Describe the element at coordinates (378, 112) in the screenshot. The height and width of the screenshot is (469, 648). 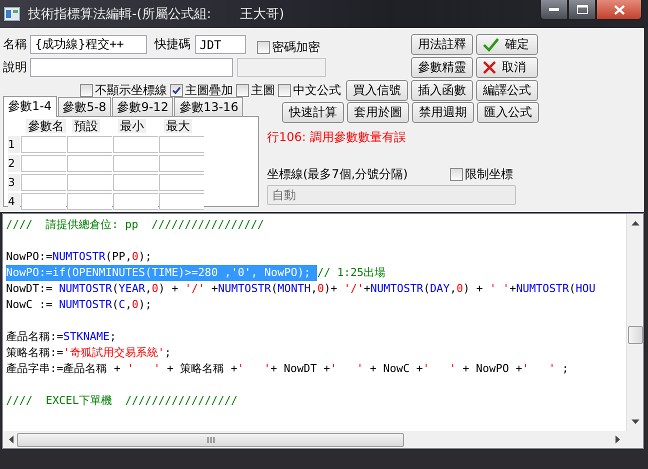
I see `button: 套用於圖` at that location.